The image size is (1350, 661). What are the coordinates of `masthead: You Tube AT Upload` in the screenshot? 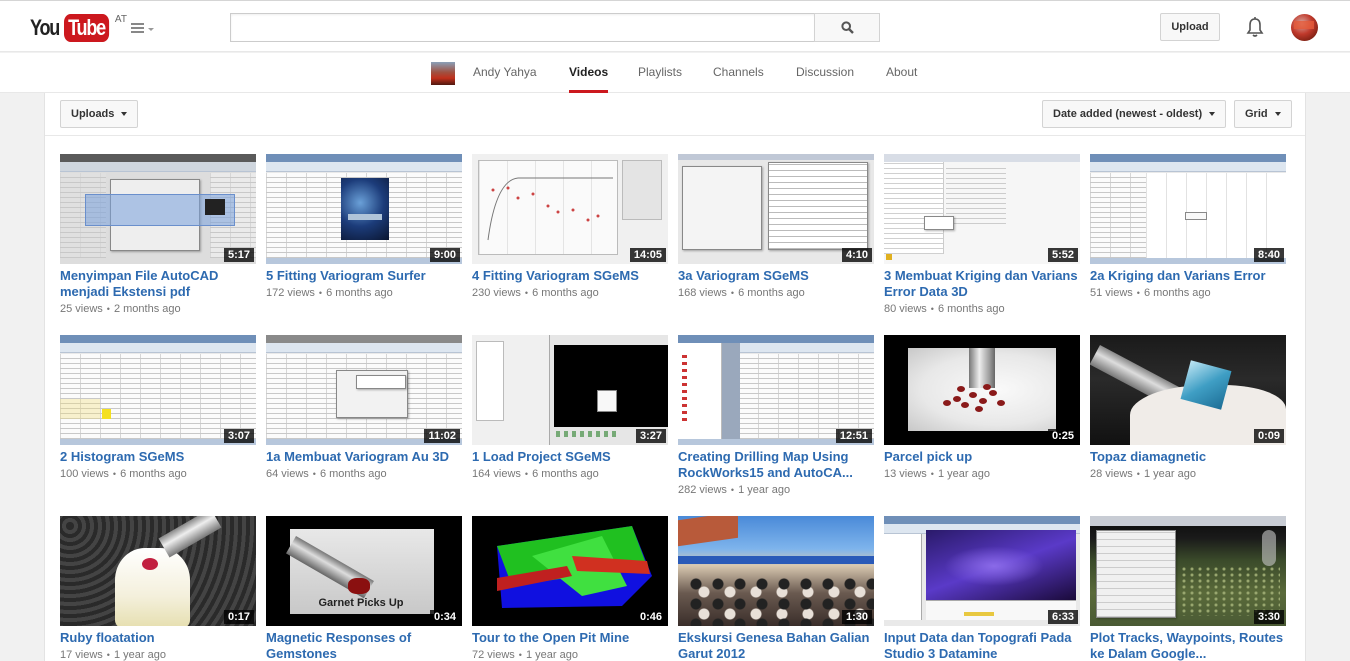 It's located at (675, 26).